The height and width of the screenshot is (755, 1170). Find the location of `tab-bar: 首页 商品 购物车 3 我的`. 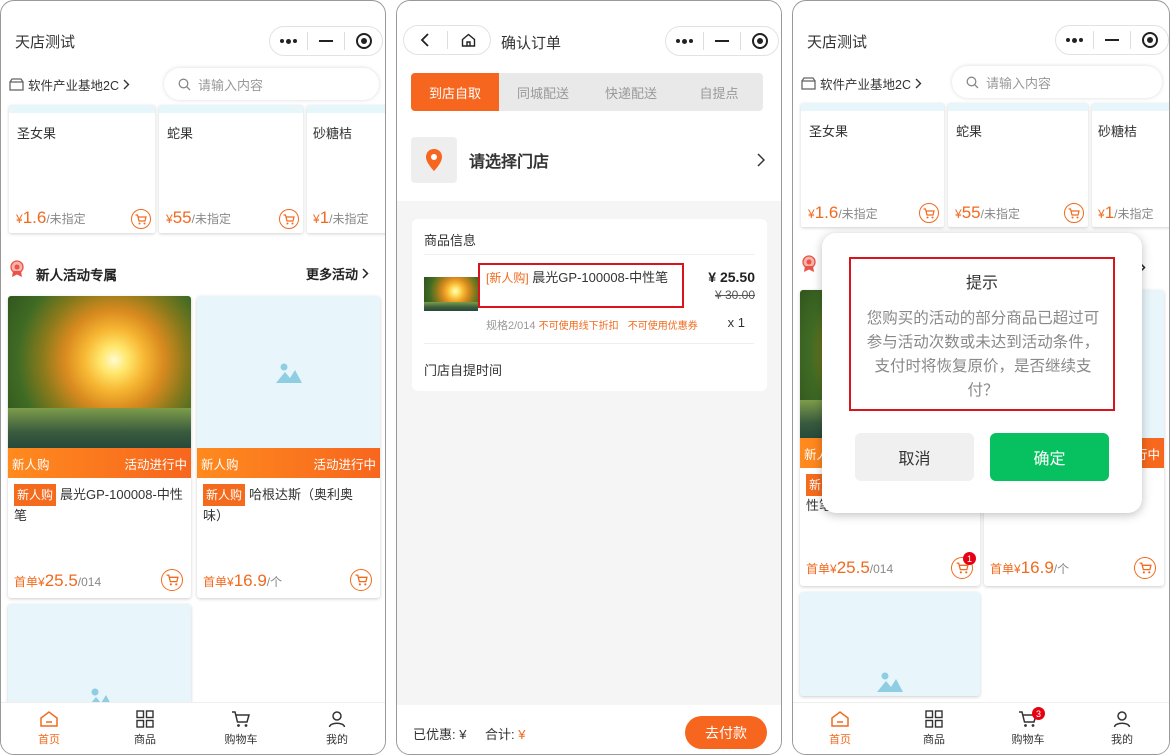

tab-bar: 首页 商品 购物车 3 我的 is located at coordinates (981, 728).